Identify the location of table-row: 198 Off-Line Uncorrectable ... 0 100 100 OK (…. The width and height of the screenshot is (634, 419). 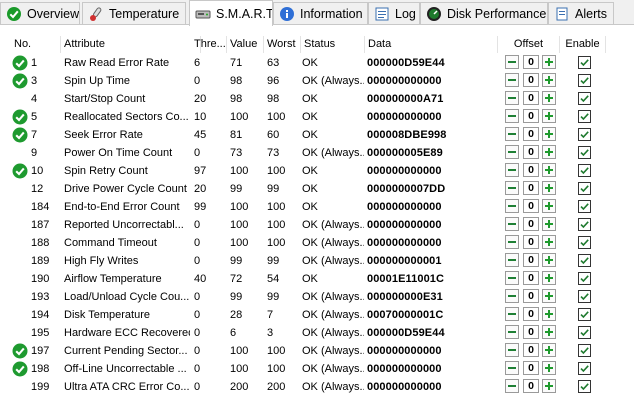
(308, 369).